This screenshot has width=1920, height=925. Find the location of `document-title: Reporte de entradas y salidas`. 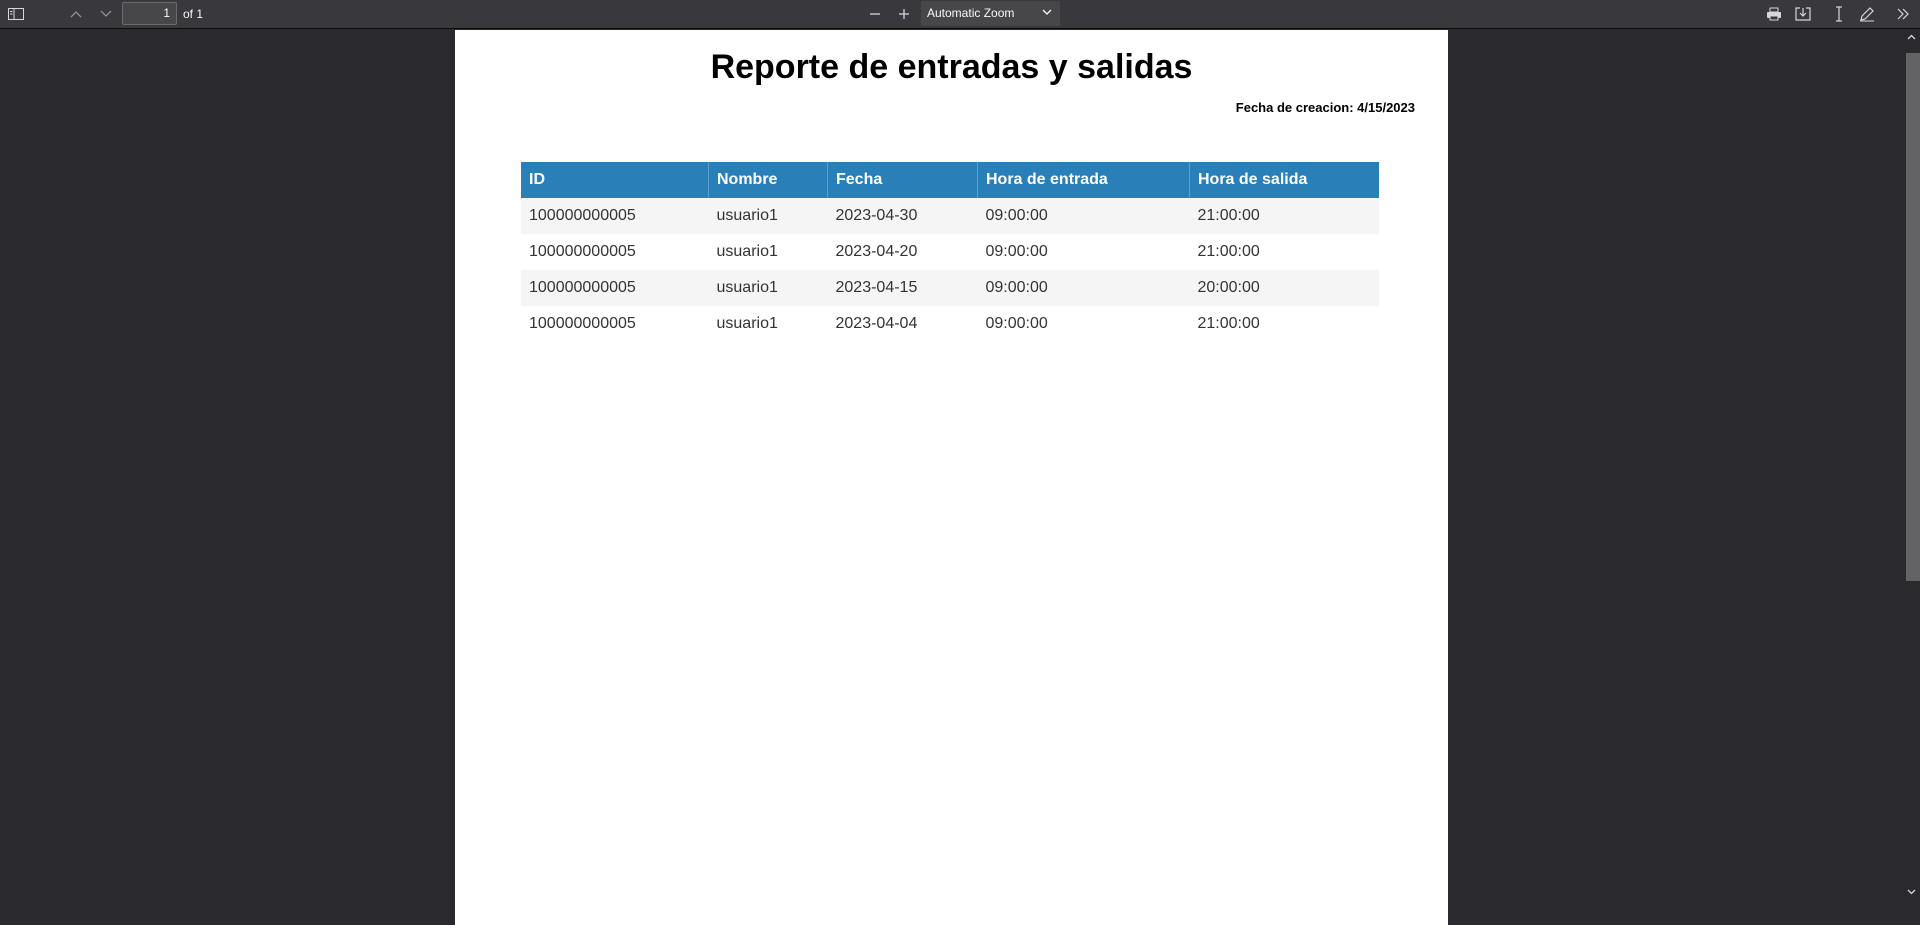

document-title: Reporte de entradas y salidas is located at coordinates (951, 67).